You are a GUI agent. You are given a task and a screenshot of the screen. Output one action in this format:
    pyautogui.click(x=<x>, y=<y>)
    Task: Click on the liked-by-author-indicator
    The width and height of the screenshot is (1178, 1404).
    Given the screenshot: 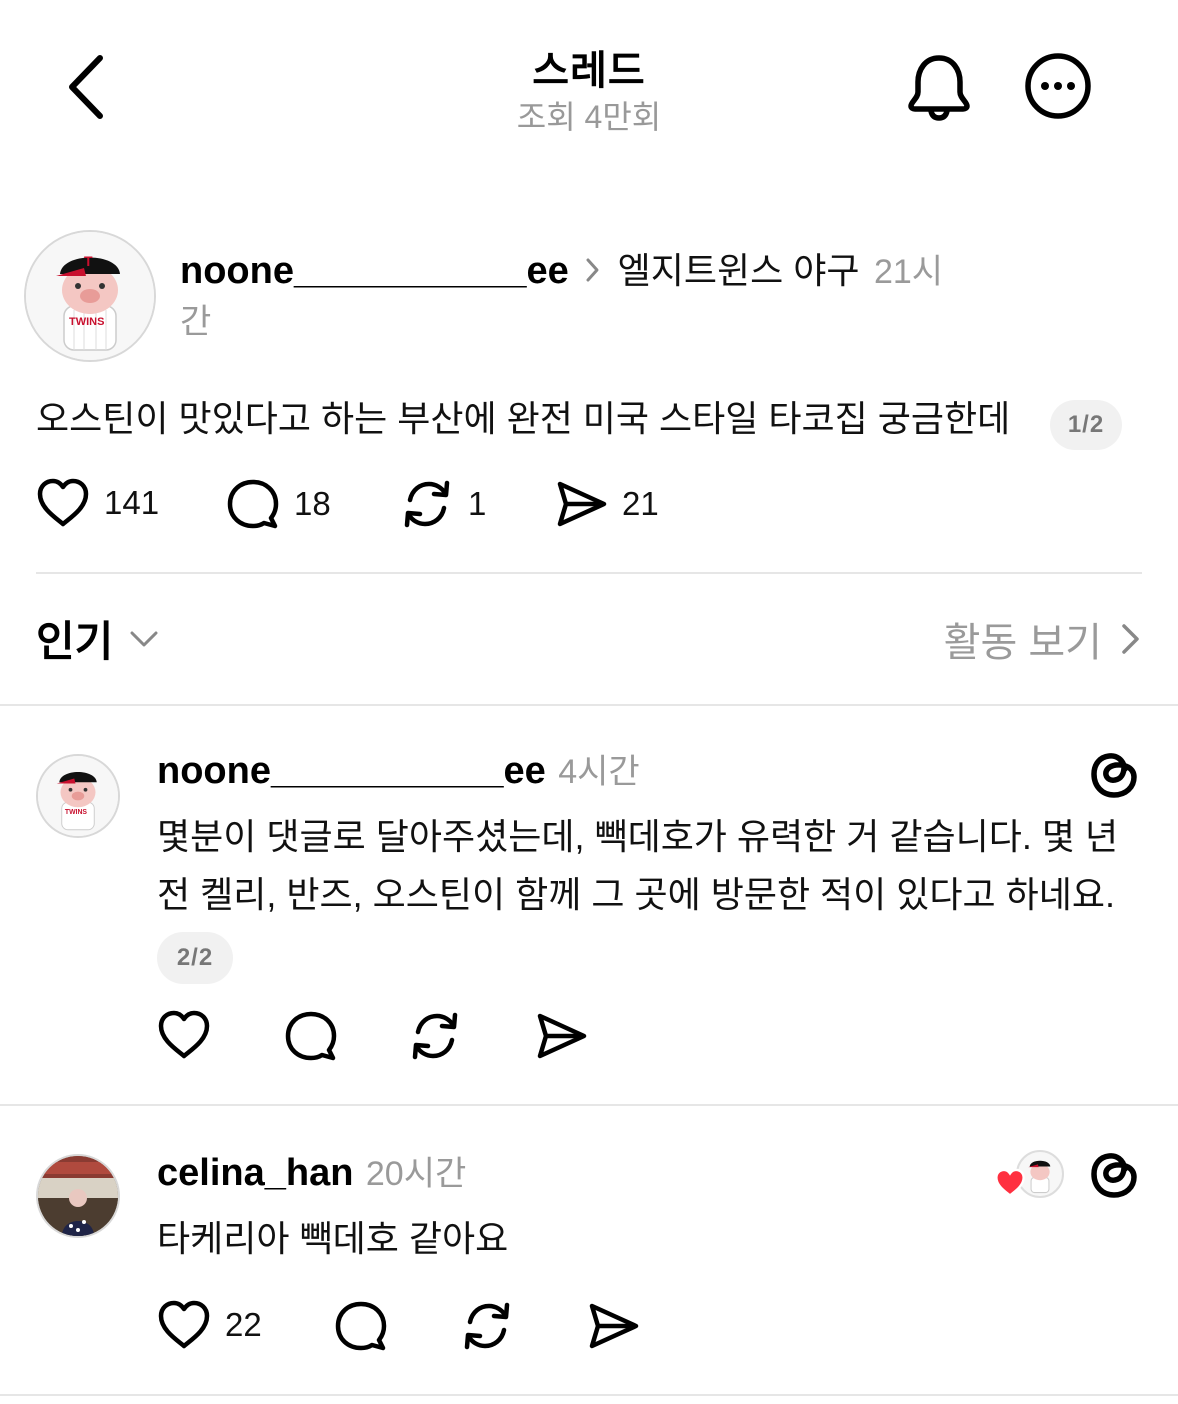 What is the action you would take?
    pyautogui.click(x=1030, y=1175)
    